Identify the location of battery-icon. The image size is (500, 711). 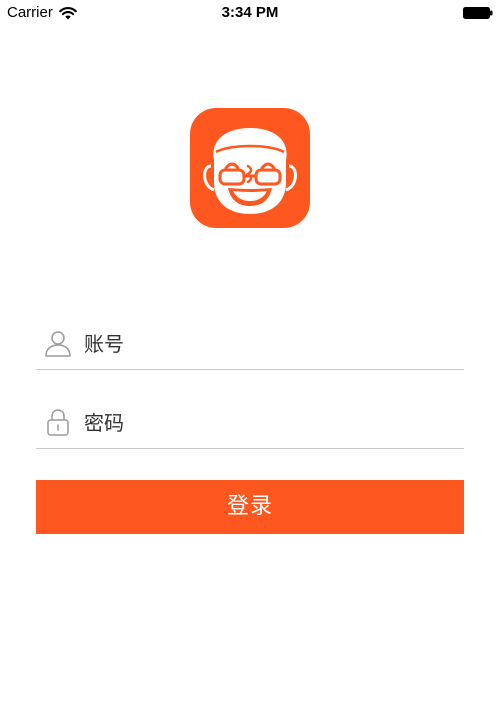
(478, 13).